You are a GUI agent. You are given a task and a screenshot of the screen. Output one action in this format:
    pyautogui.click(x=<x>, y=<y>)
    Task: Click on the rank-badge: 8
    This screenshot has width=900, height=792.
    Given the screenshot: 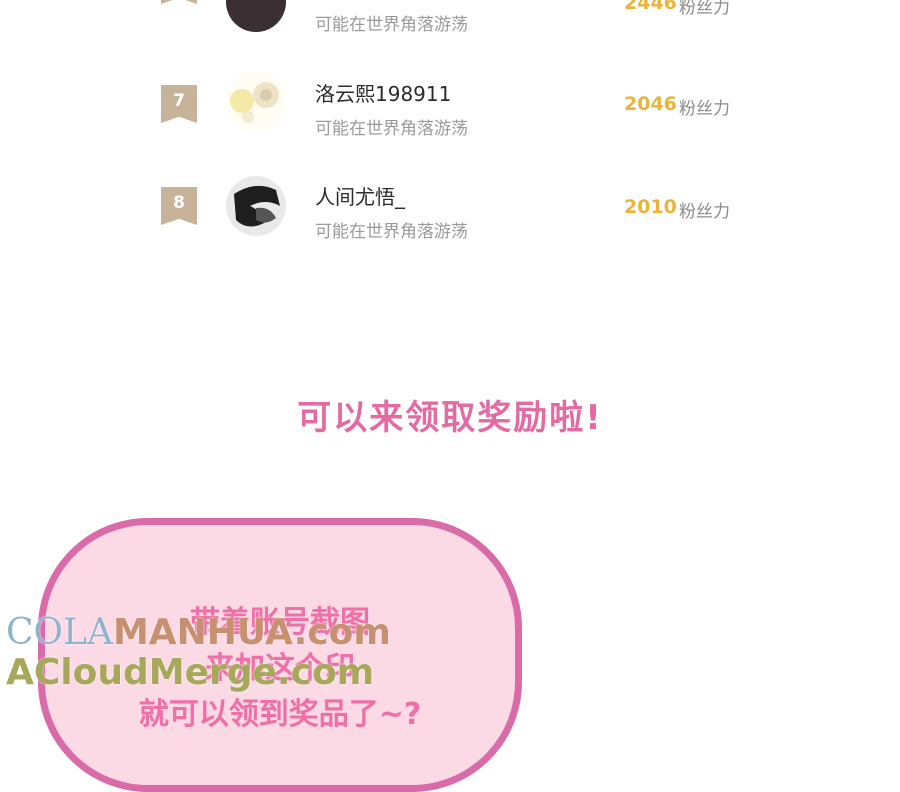 What is the action you would take?
    pyautogui.click(x=179, y=206)
    